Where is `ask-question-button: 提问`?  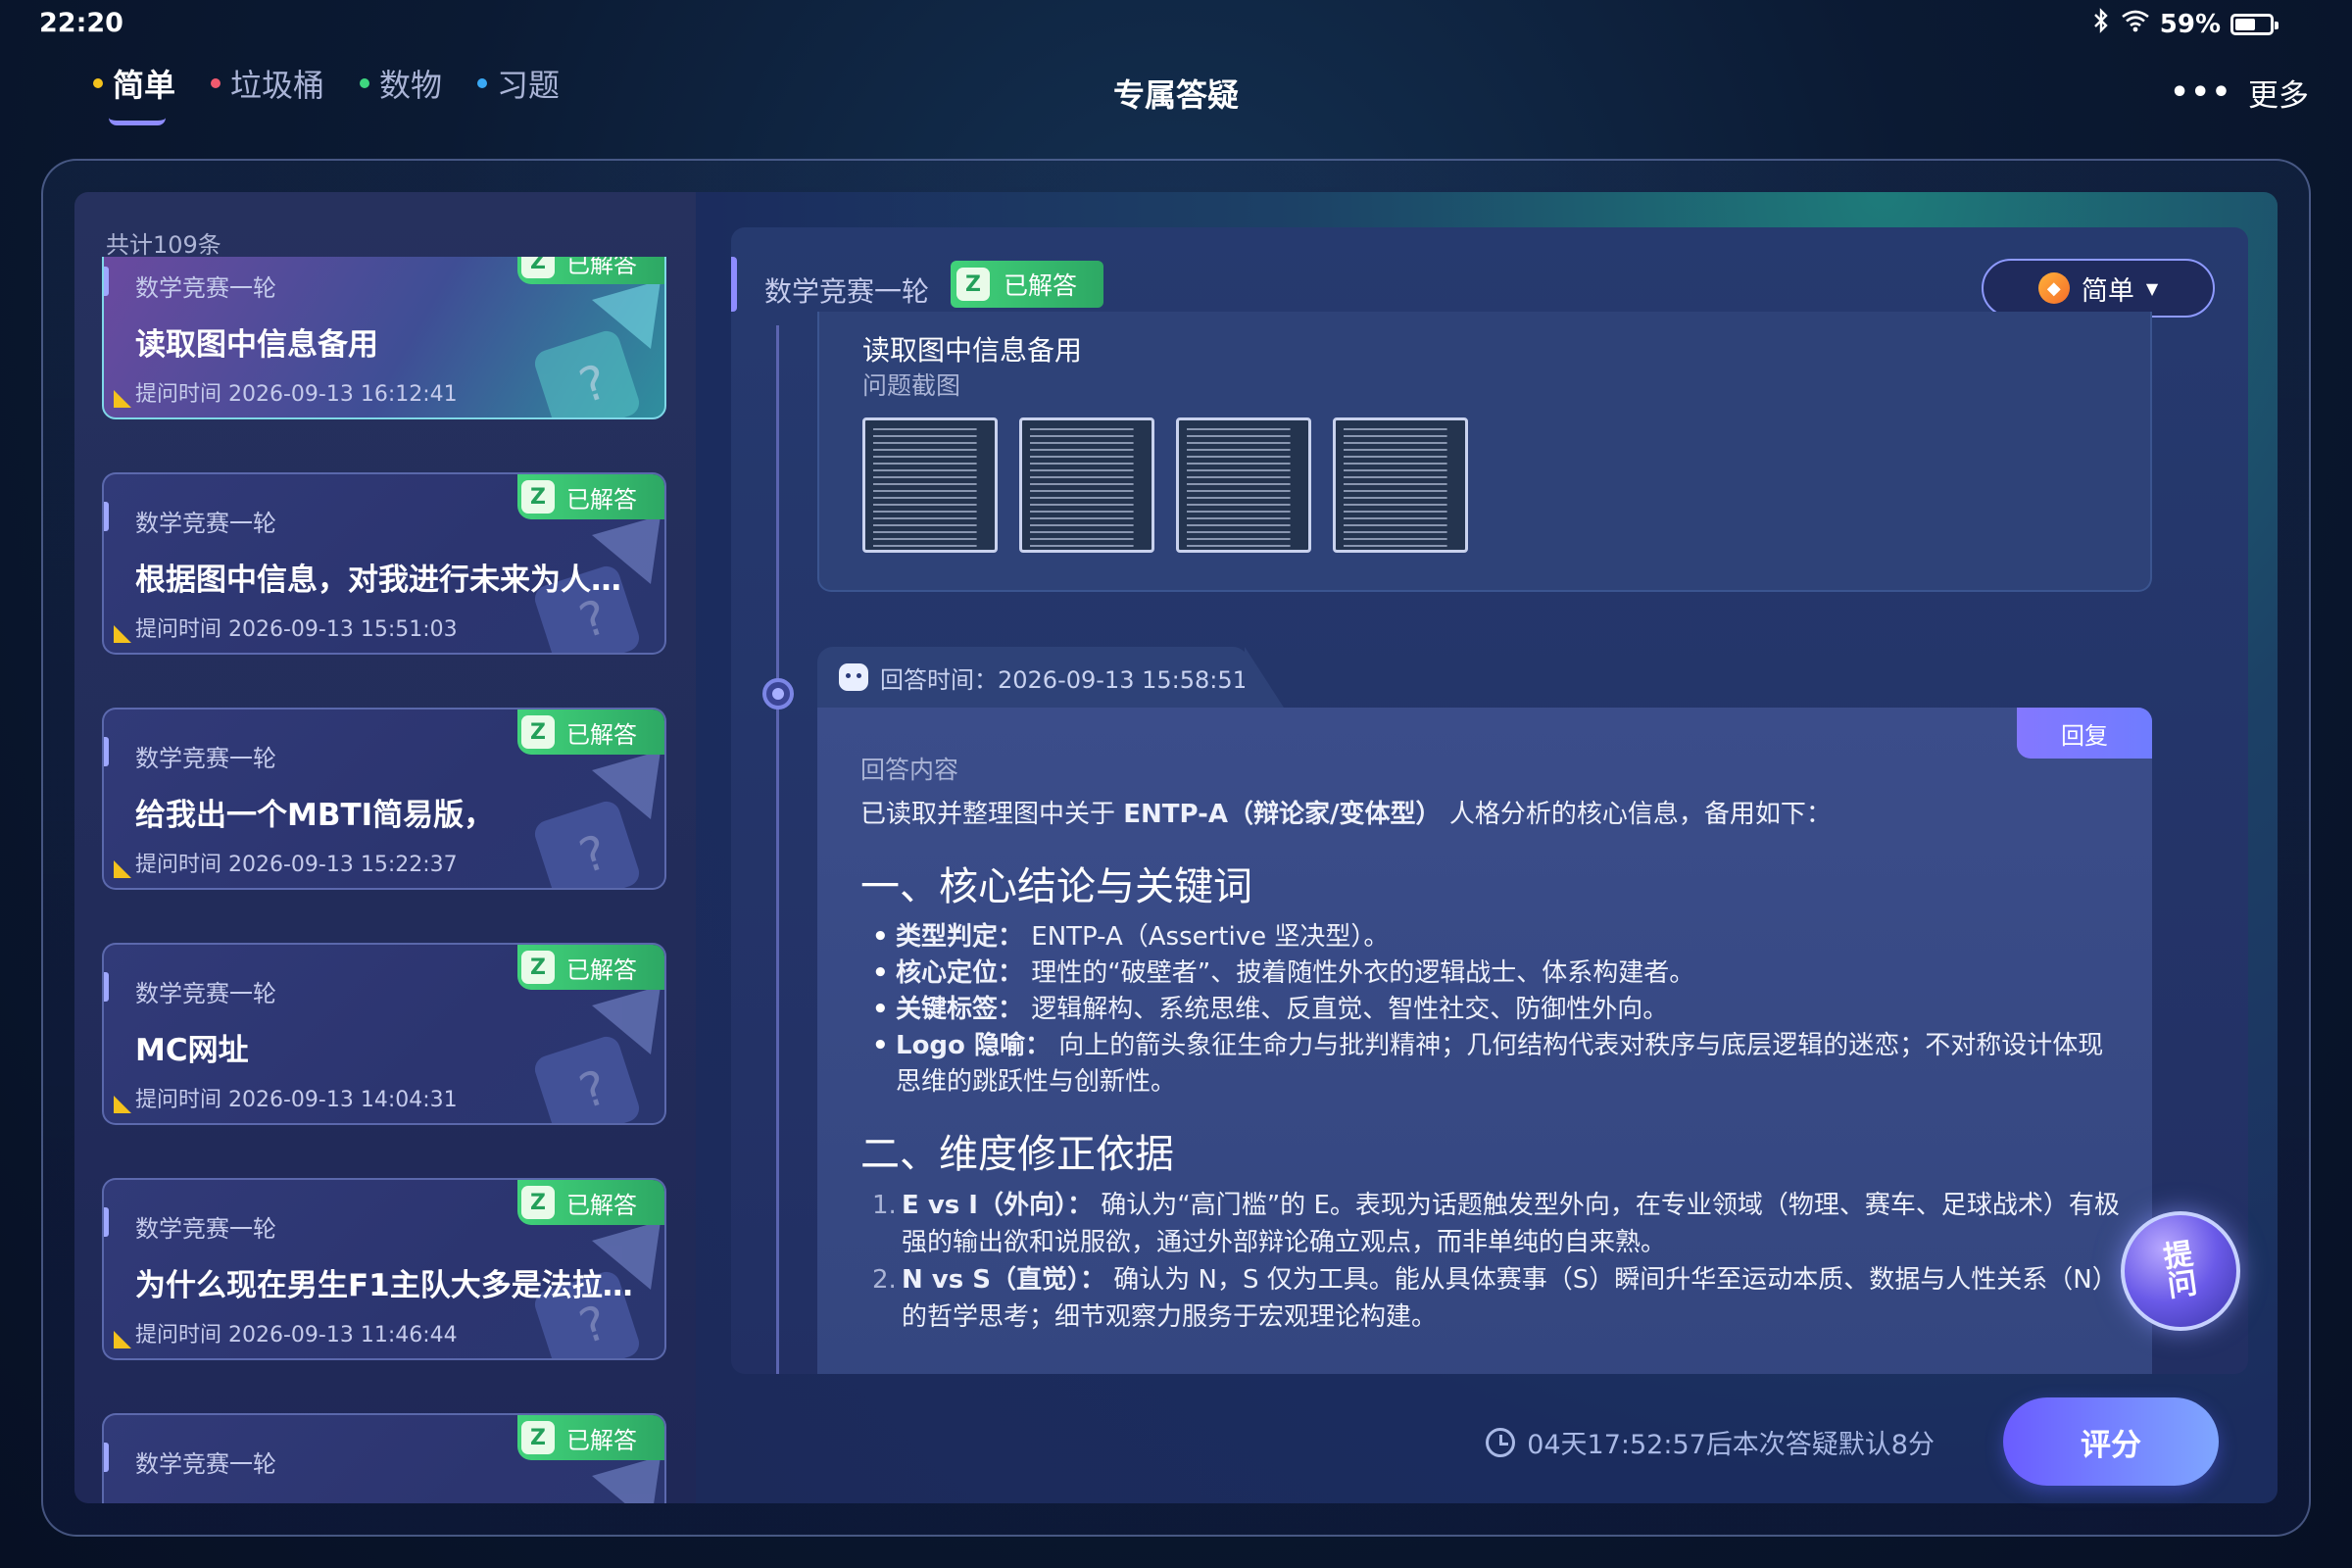
ask-question-button: 提问 is located at coordinates (2180, 1271).